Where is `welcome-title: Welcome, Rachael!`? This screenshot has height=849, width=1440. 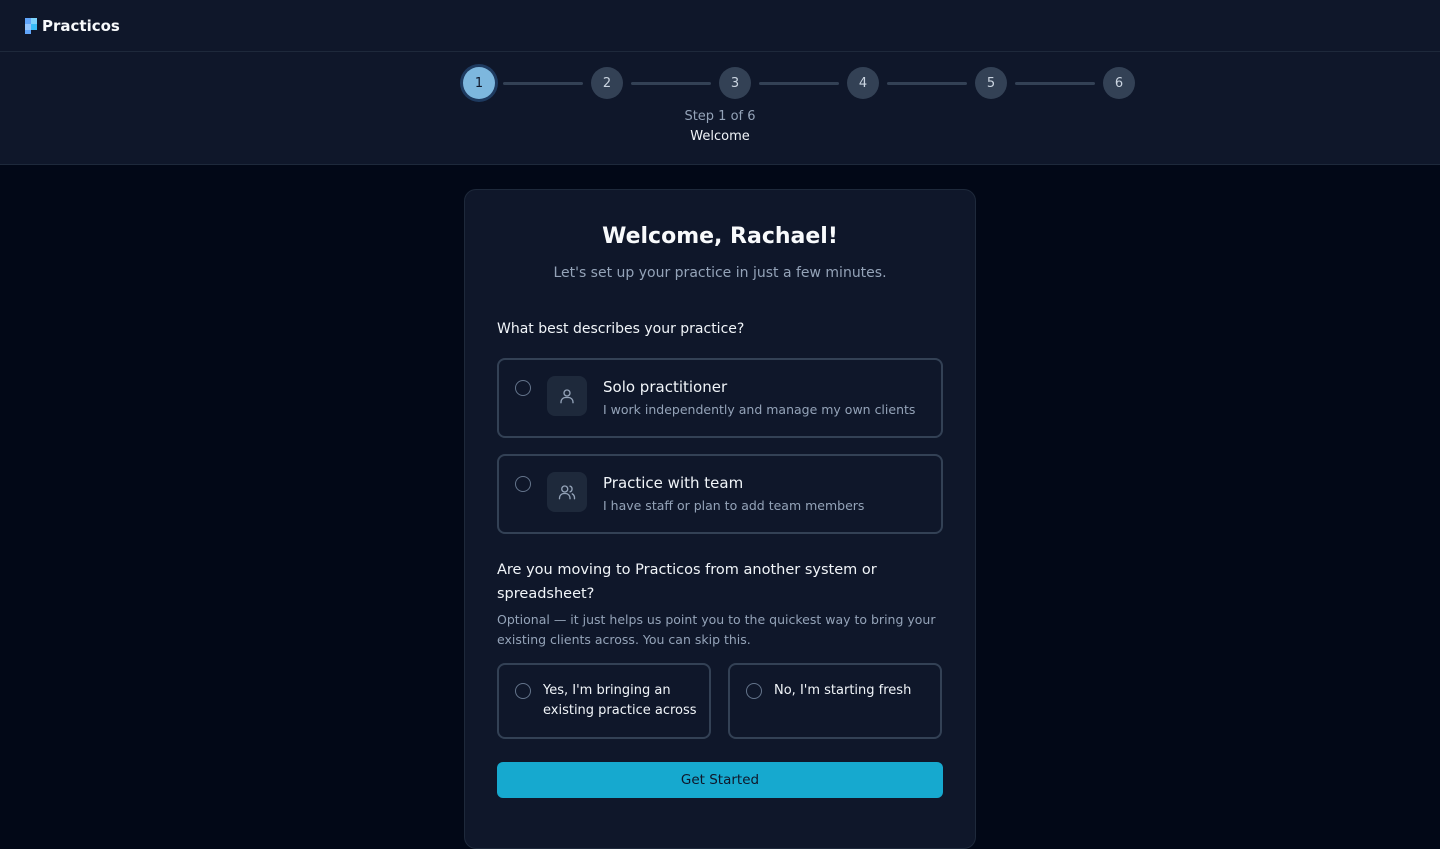 welcome-title: Welcome, Rachael! is located at coordinates (720, 236).